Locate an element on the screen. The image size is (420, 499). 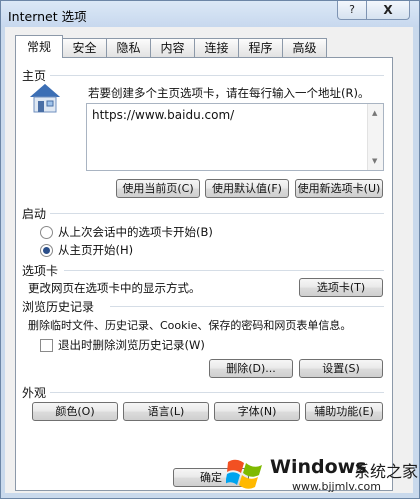
radio-home-page-label: 从主页开始(H) is located at coordinates (96, 250).